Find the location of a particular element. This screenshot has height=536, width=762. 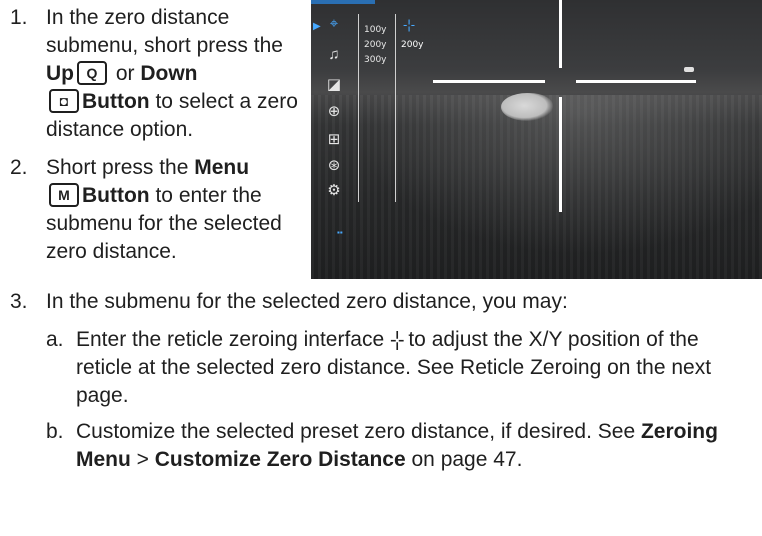

distance-option-300: 300y is located at coordinates (375, 60).